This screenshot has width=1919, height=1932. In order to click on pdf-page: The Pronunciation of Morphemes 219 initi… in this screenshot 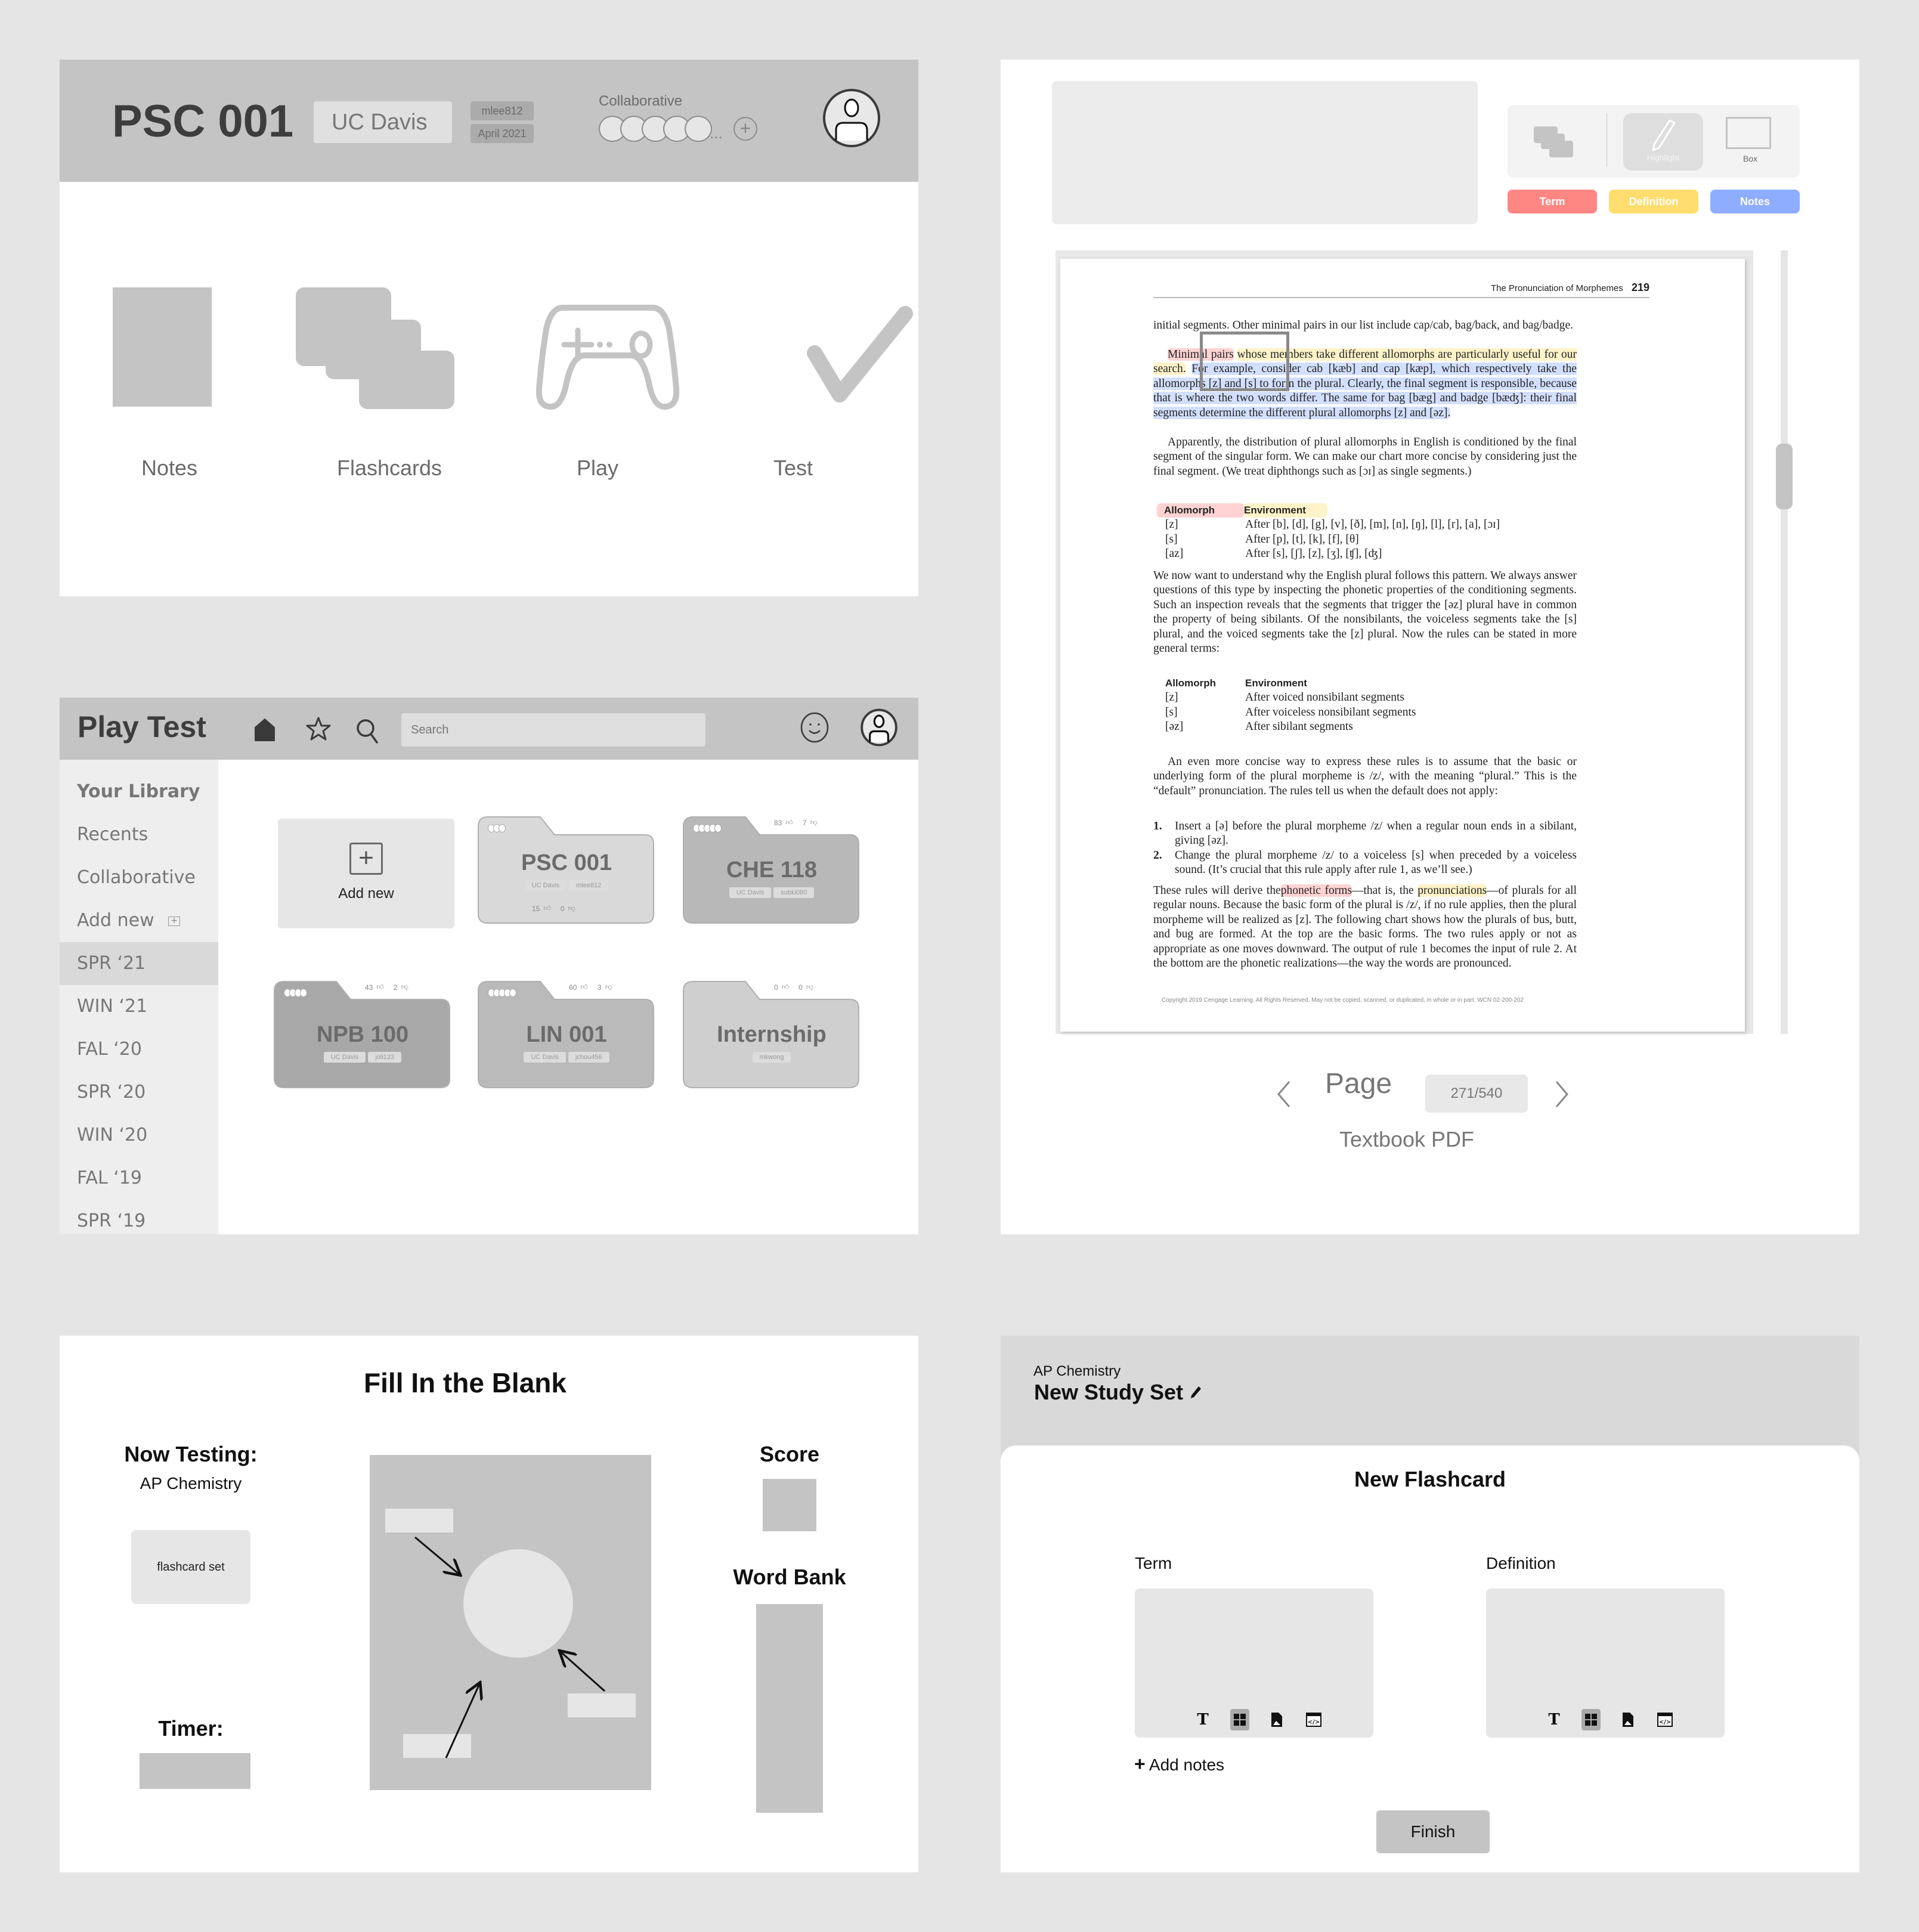, I will do `click(1402, 645)`.